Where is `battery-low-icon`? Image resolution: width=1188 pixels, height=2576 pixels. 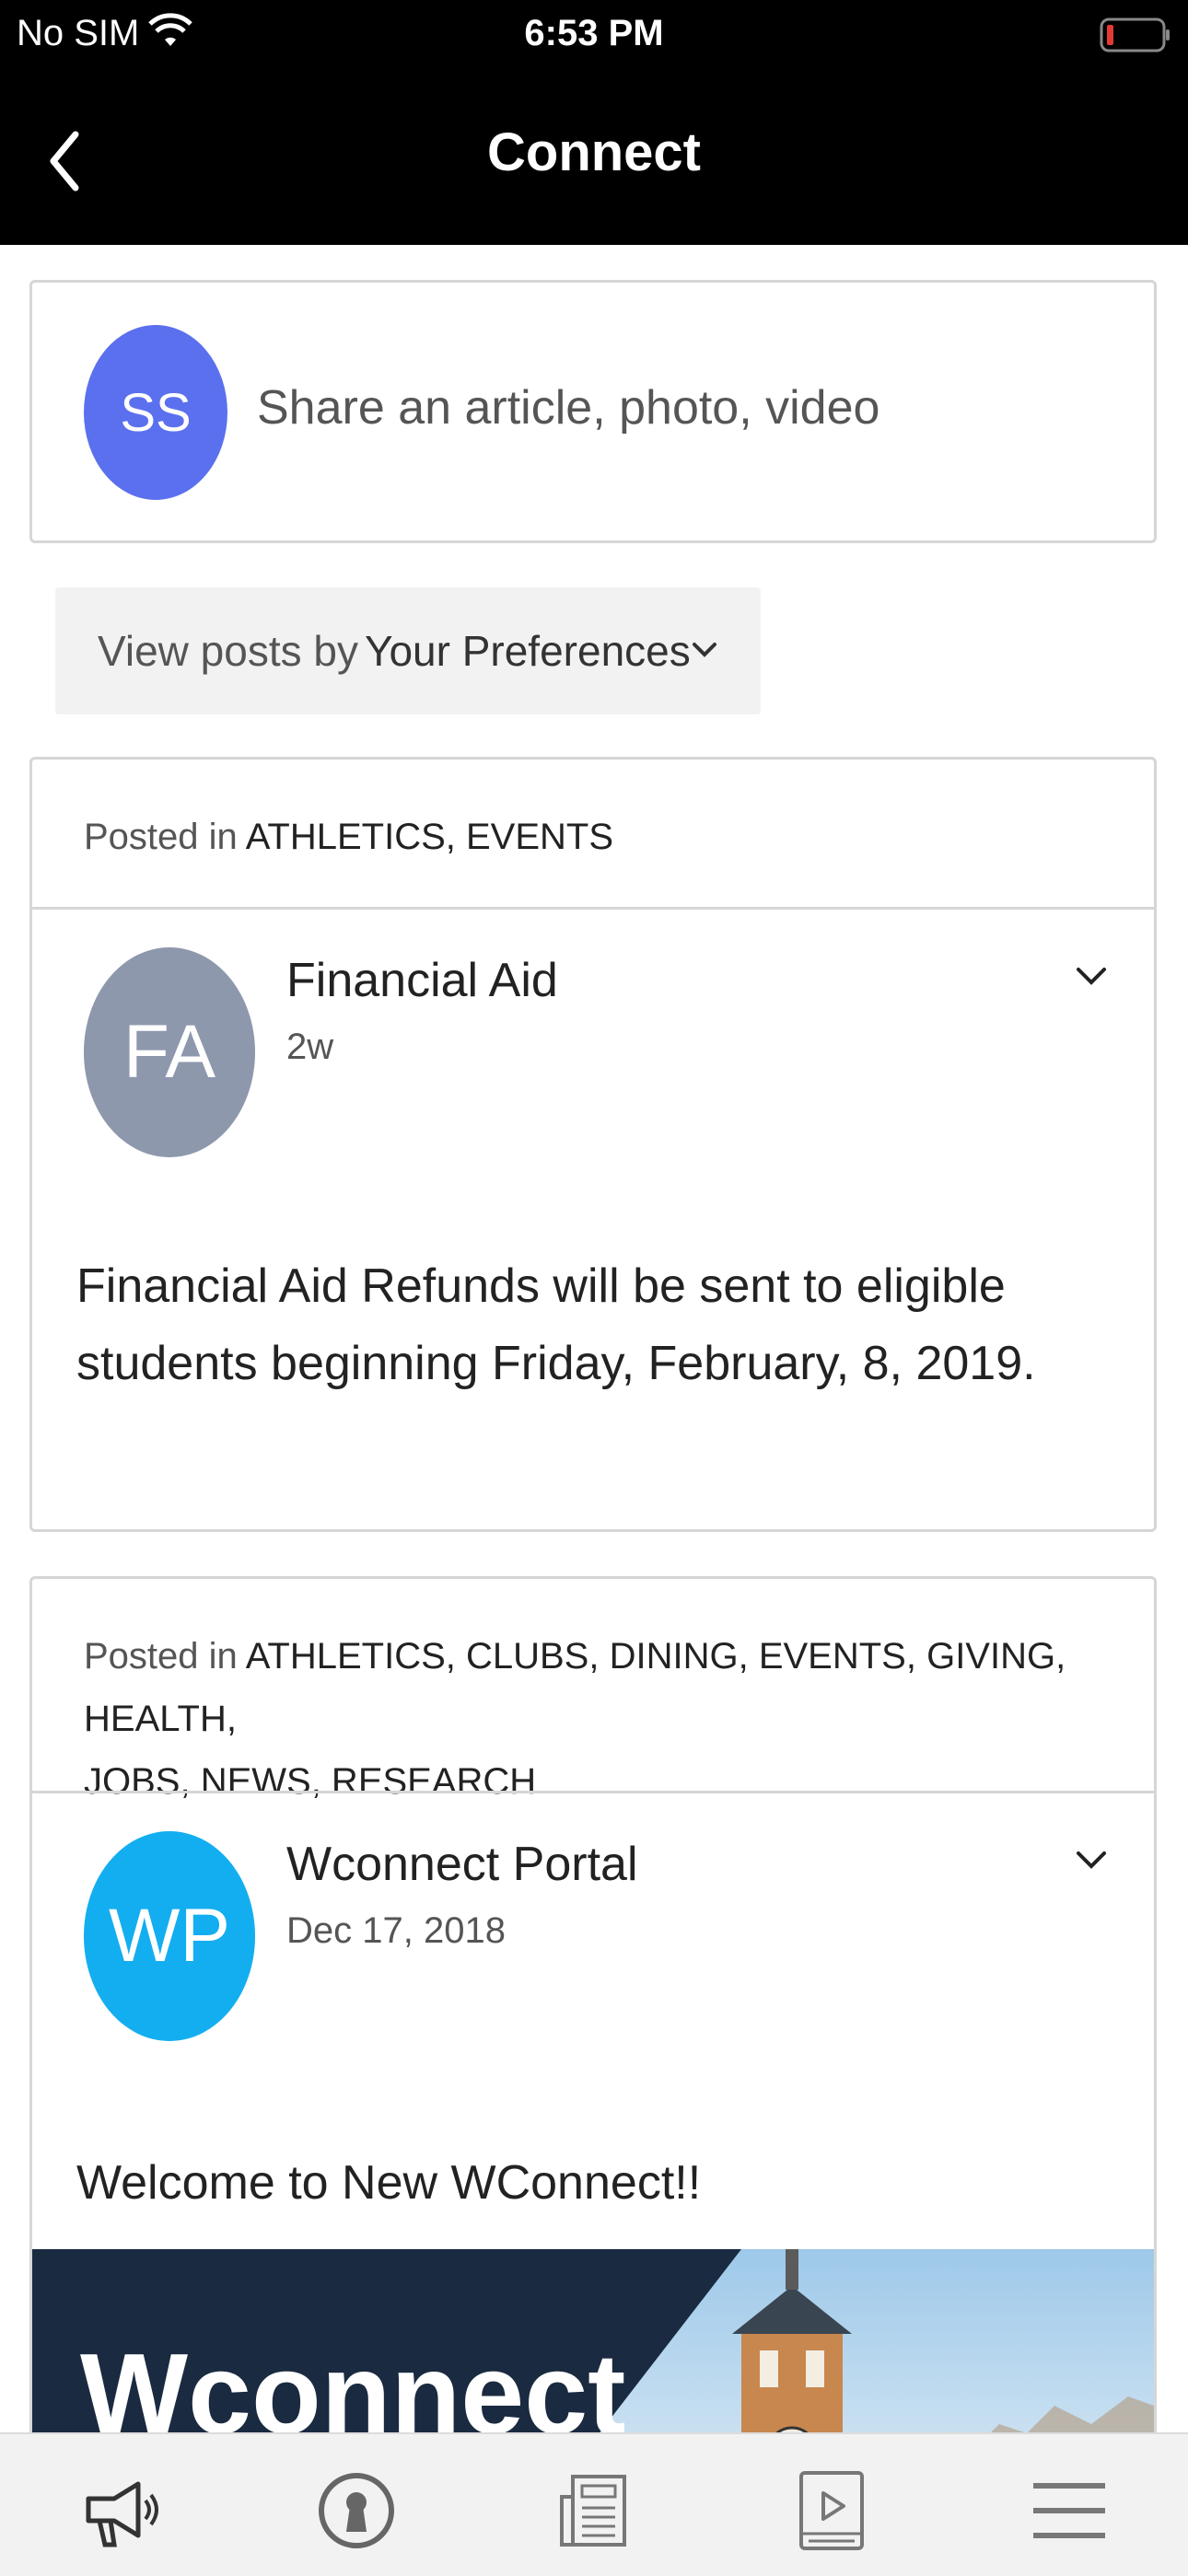 battery-low-icon is located at coordinates (1135, 34).